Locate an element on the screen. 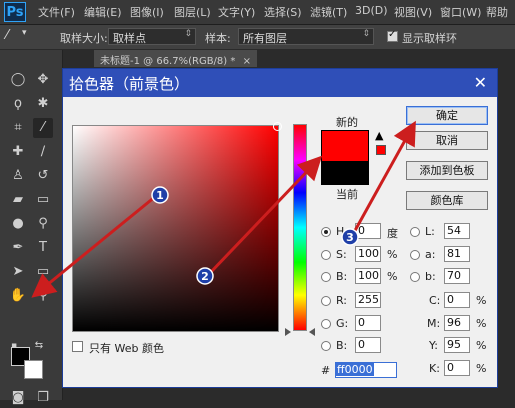 The width and height of the screenshot is (515, 408). blur-icon: ● is located at coordinates (18, 224).